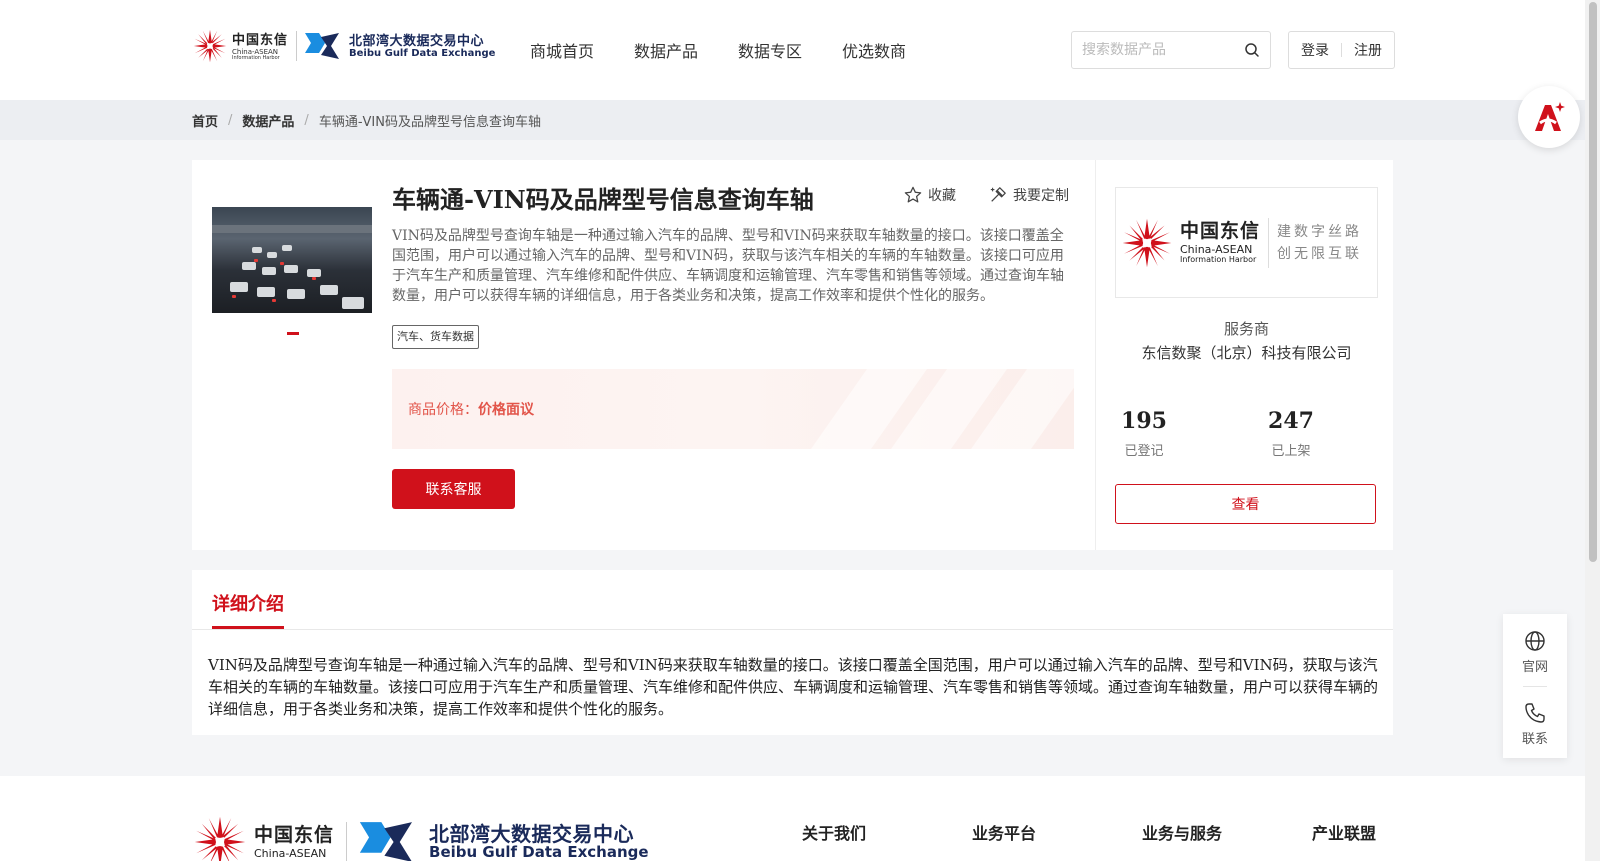 Image resolution: width=1600 pixels, height=861 pixels. I want to click on footer-link-alliance: 产业联盟, so click(1397, 832).